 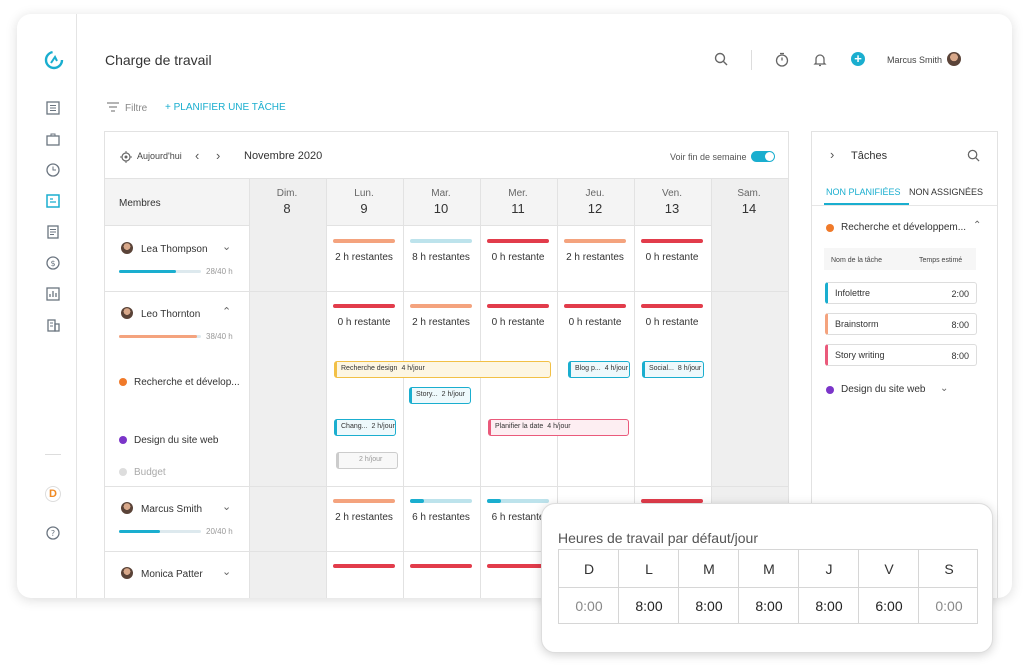 What do you see at coordinates (832, 154) in the screenshot?
I see `collapse-panel-icon: ›` at bounding box center [832, 154].